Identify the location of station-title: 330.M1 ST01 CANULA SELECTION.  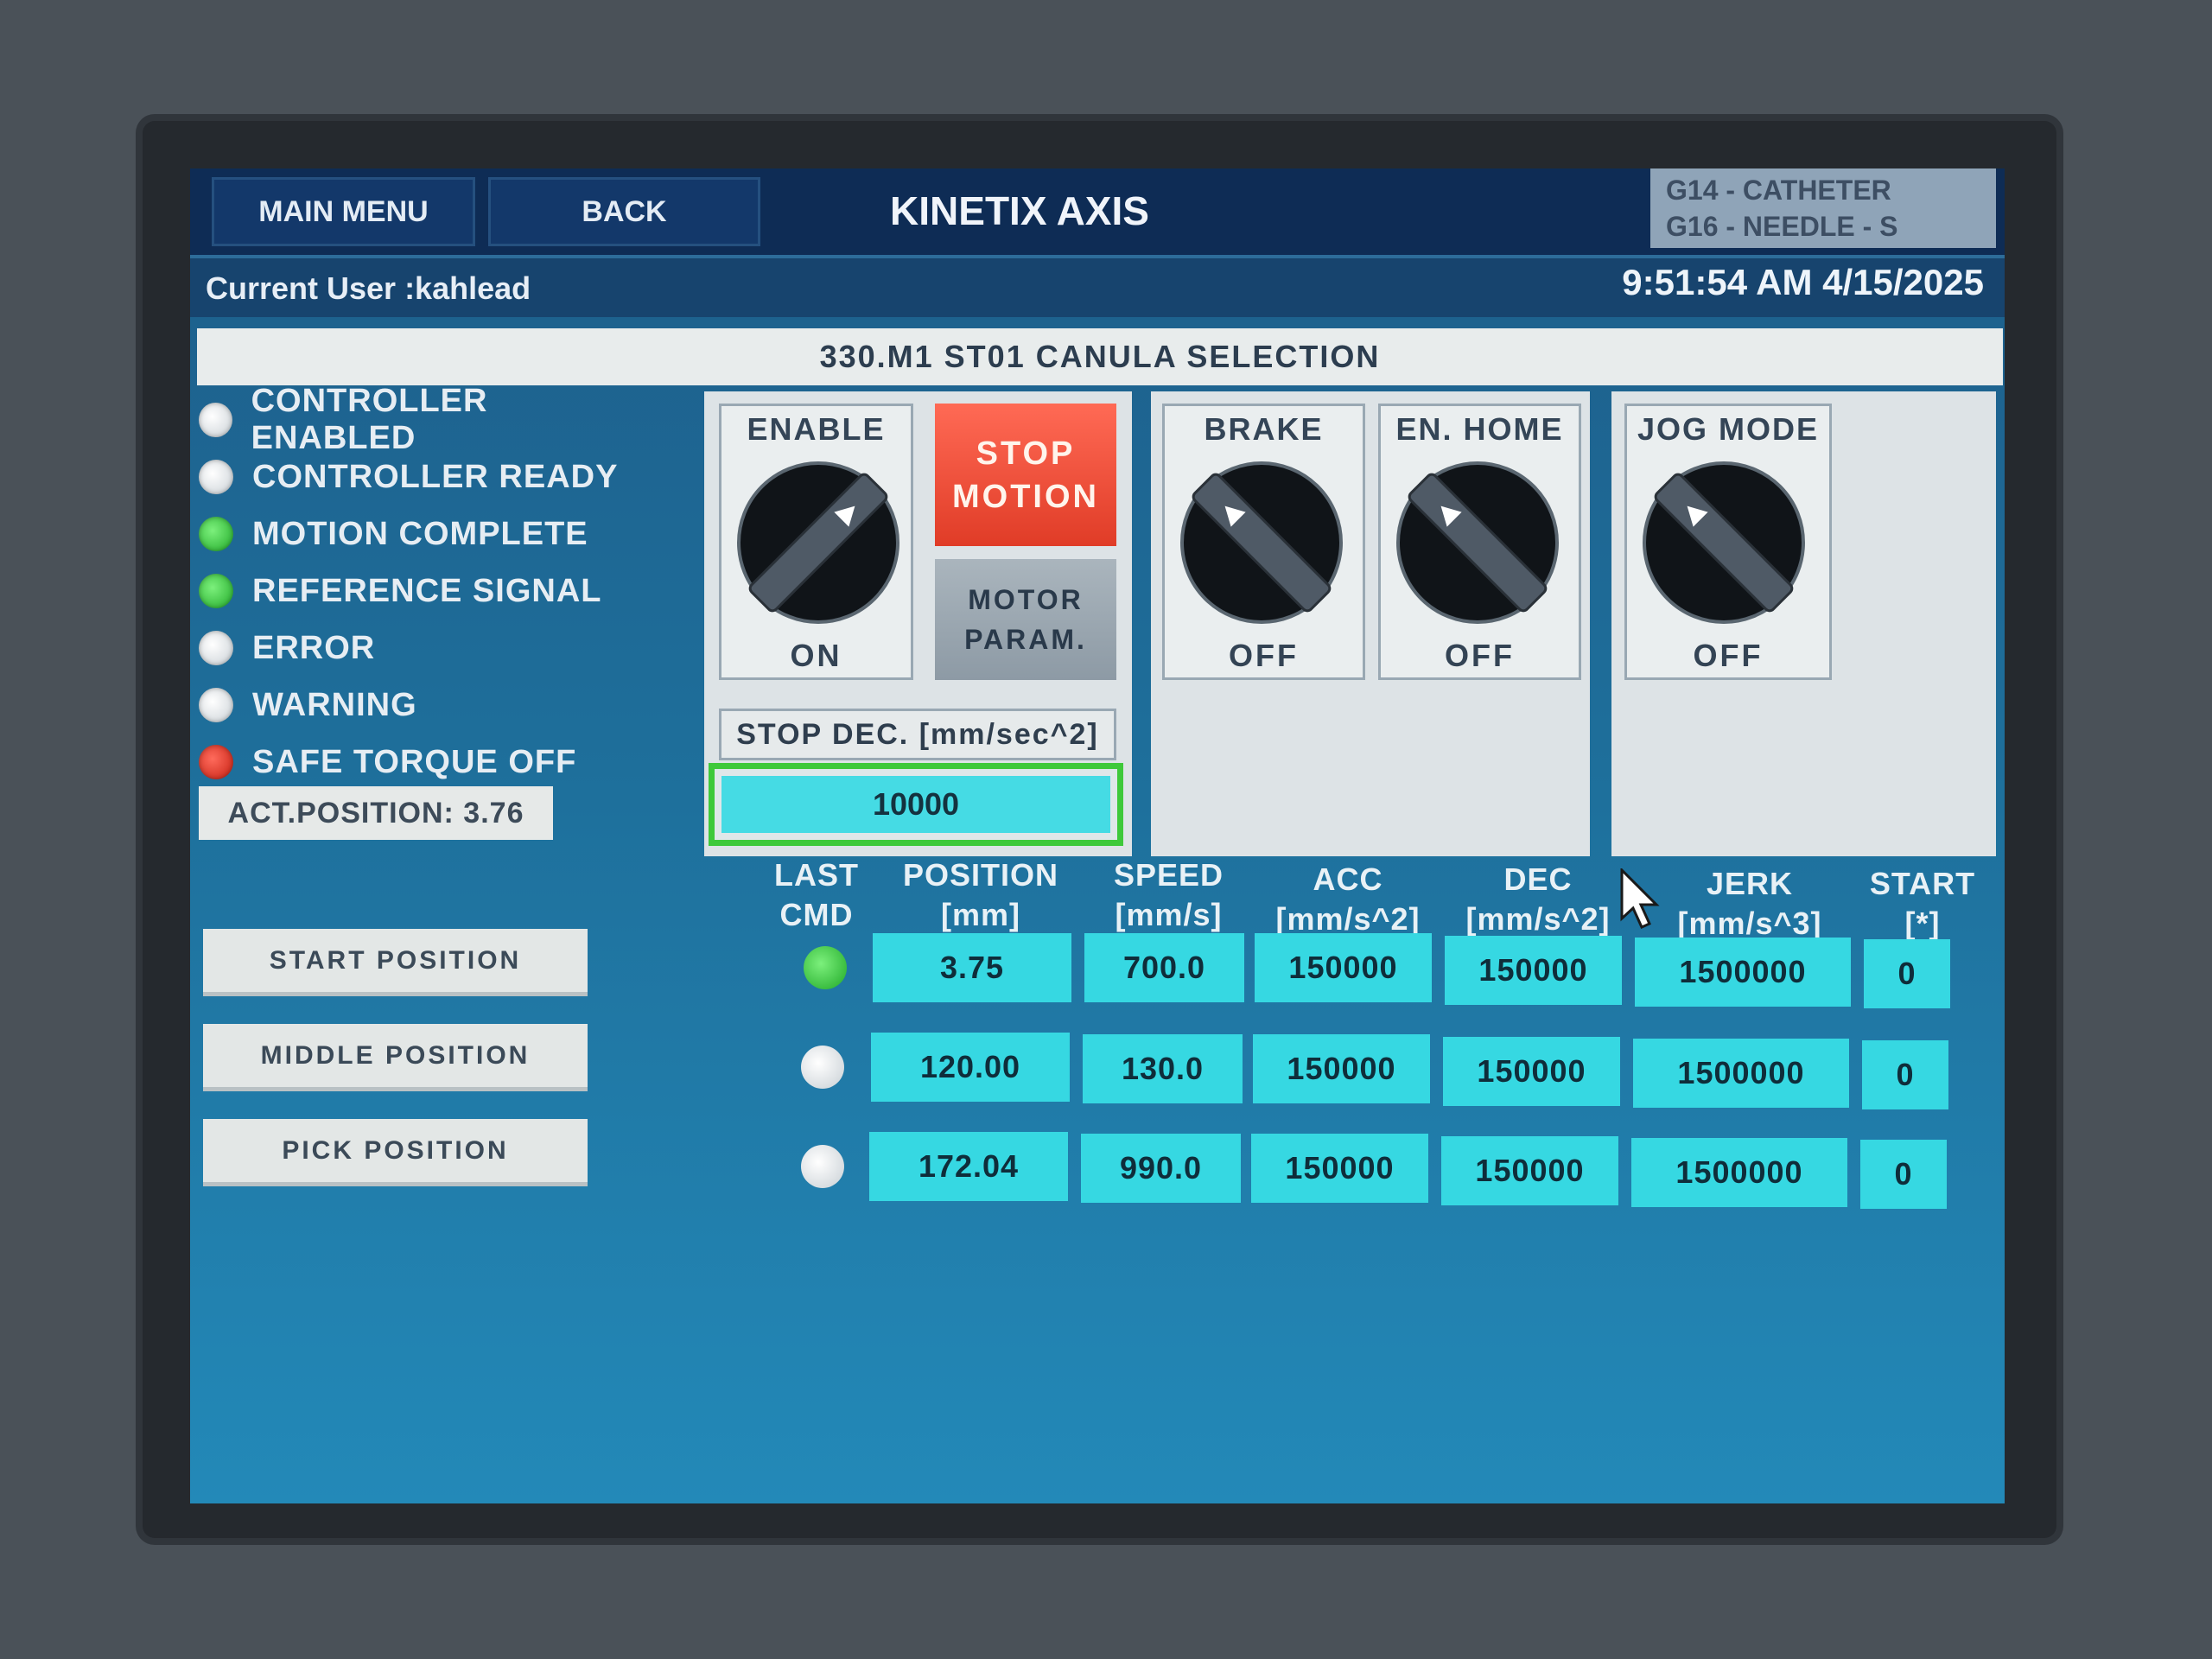
(1100, 356).